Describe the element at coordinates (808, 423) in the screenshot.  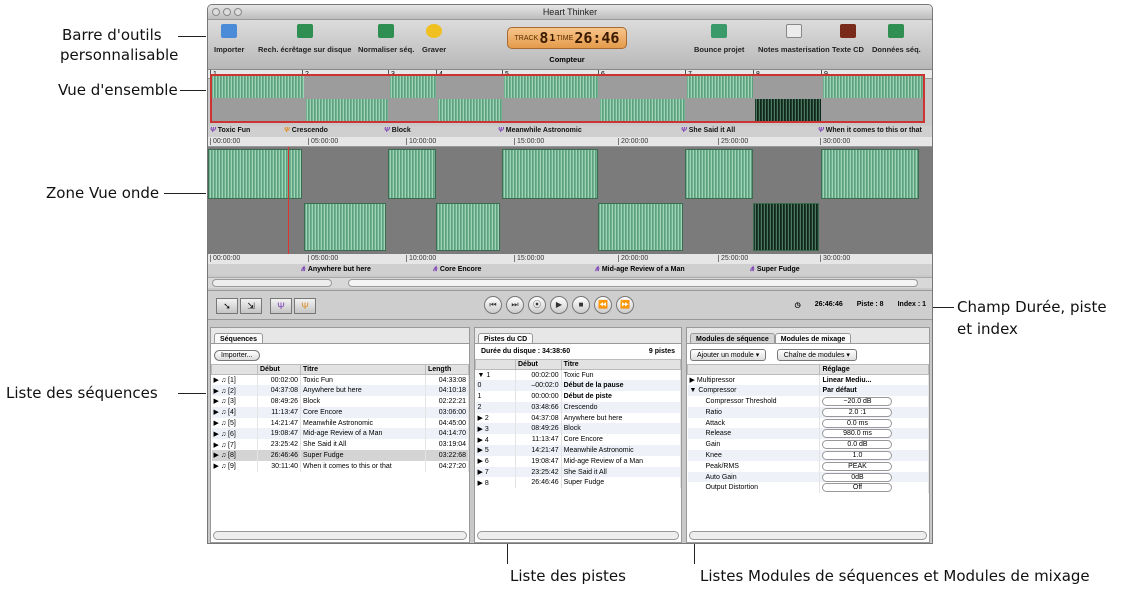
I see `table-row: Attack 0.0 ms` at that location.